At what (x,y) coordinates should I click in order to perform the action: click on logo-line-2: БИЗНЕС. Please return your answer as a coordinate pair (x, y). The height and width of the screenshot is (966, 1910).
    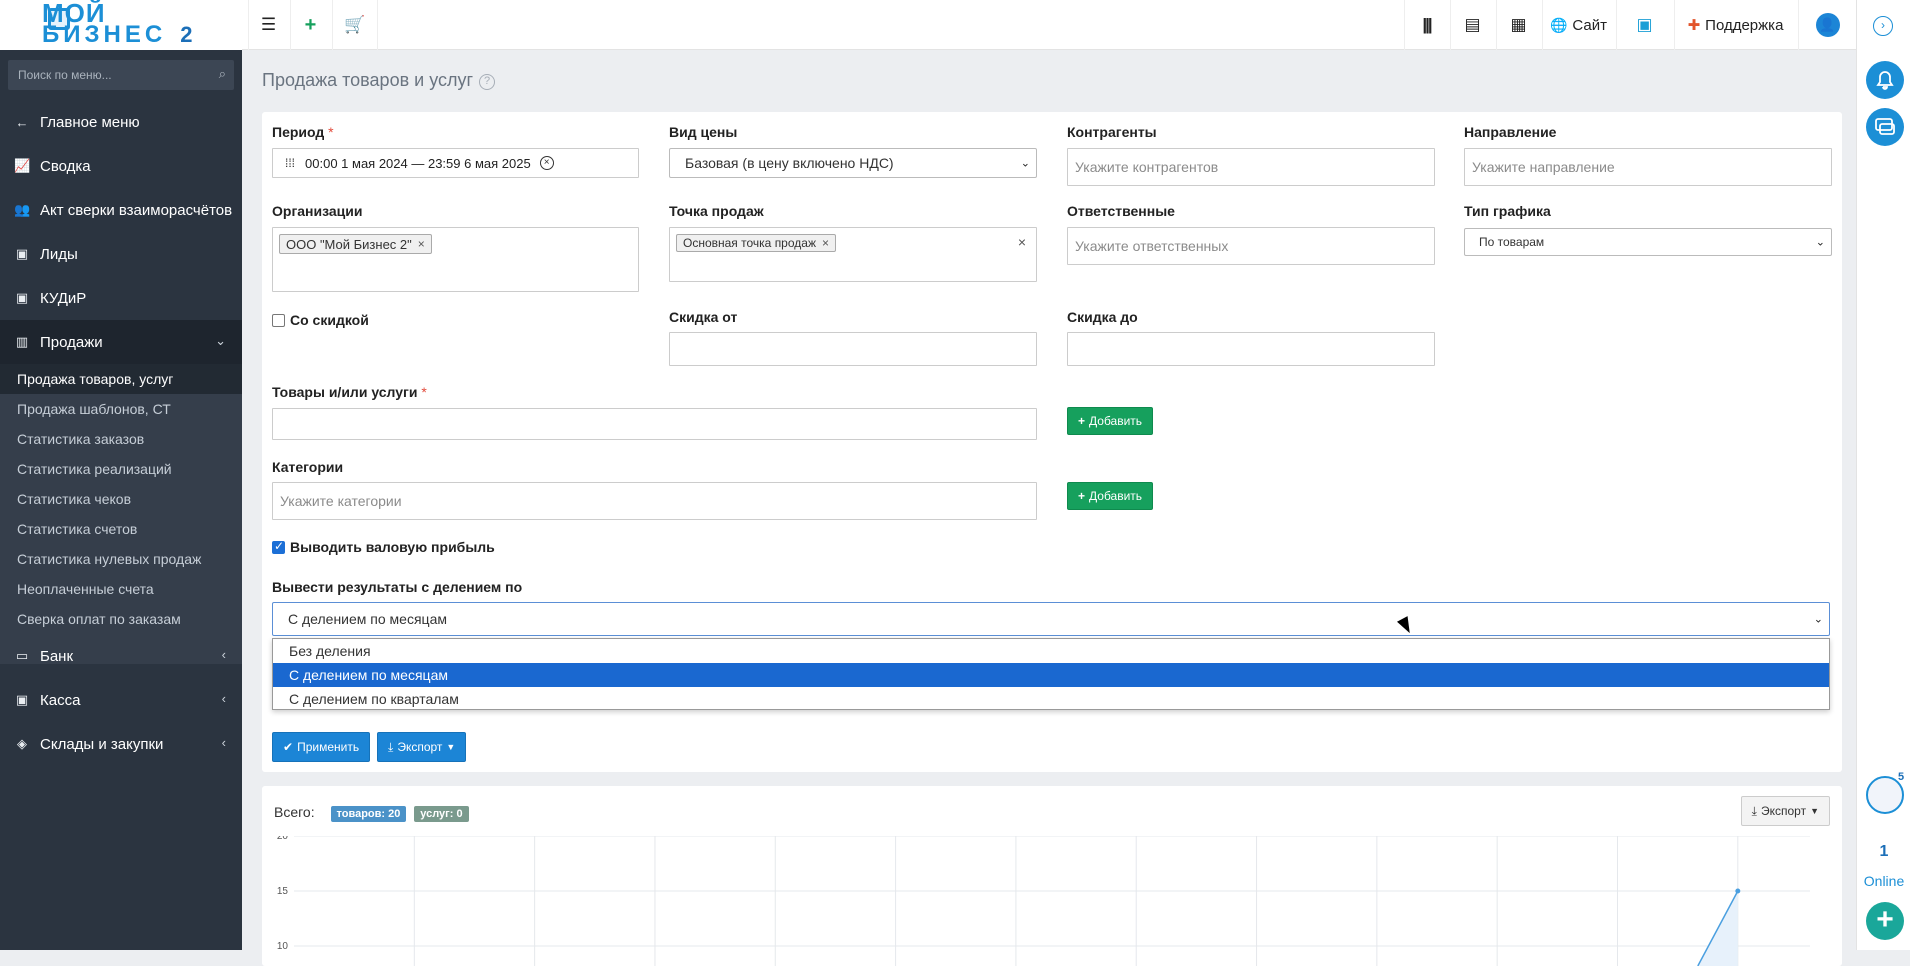
    Looking at the image, I should click on (104, 34).